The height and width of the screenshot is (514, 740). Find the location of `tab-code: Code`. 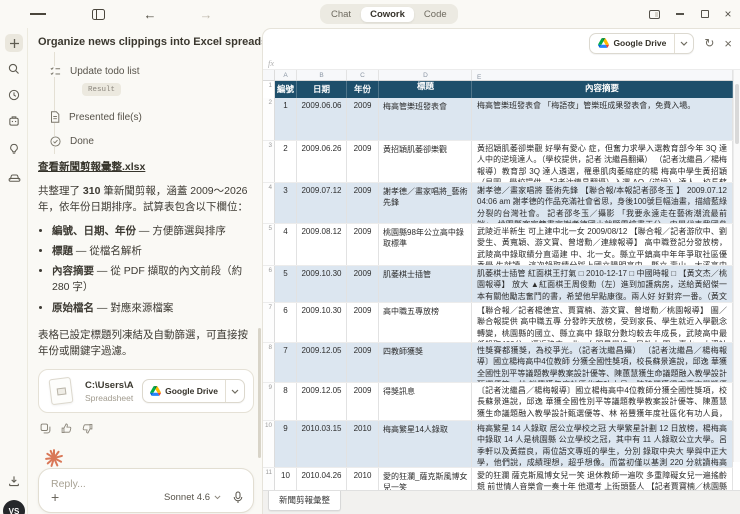

tab-code: Code is located at coordinates (435, 14).